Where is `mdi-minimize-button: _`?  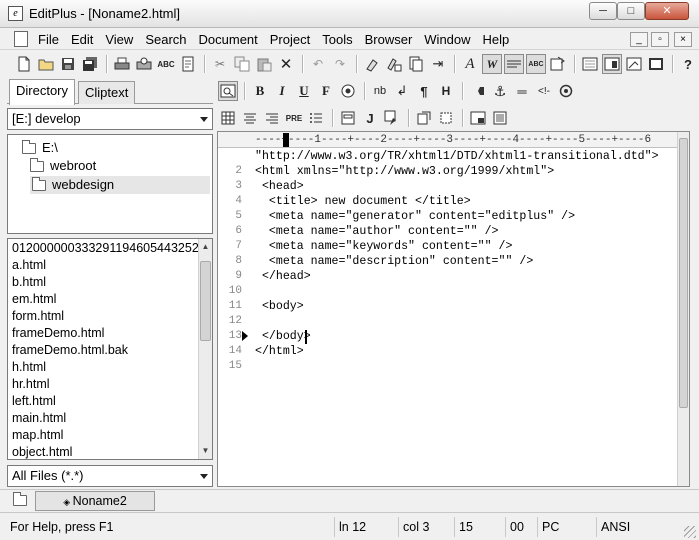 mdi-minimize-button: _ is located at coordinates (639, 39).